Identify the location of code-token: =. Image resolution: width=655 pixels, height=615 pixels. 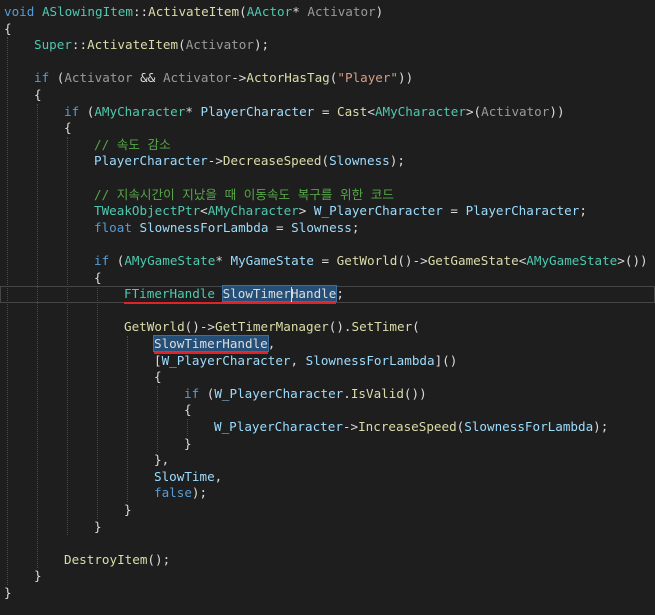
(325, 111).